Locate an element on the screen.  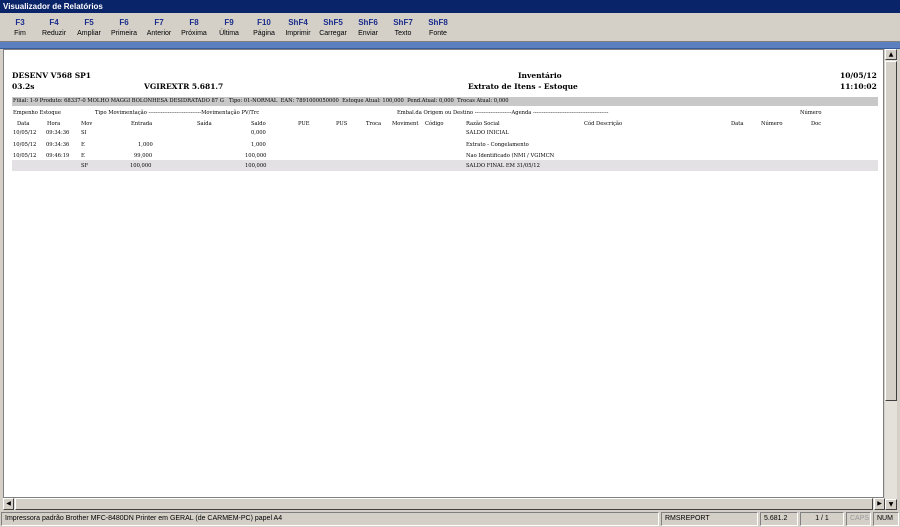
button-label: Próxima is located at coordinates (194, 33).